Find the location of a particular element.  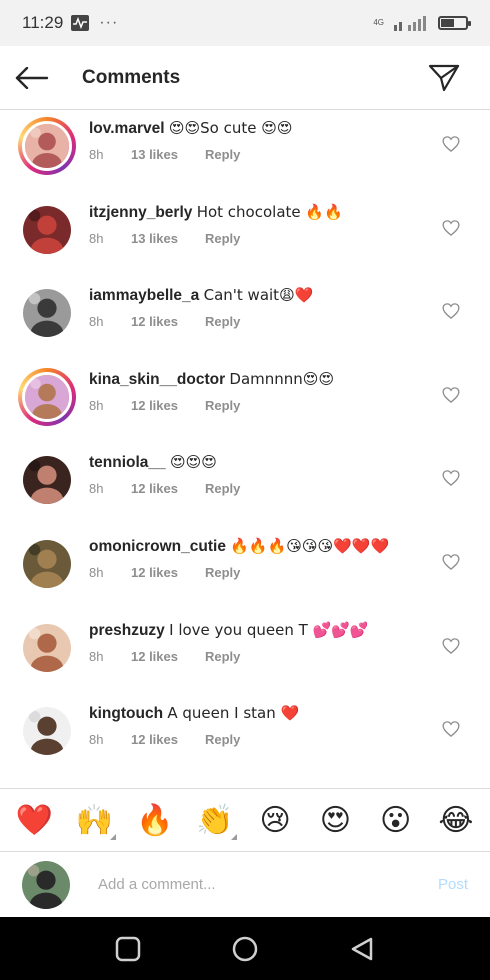

page-title: Comments is located at coordinates (131, 77).